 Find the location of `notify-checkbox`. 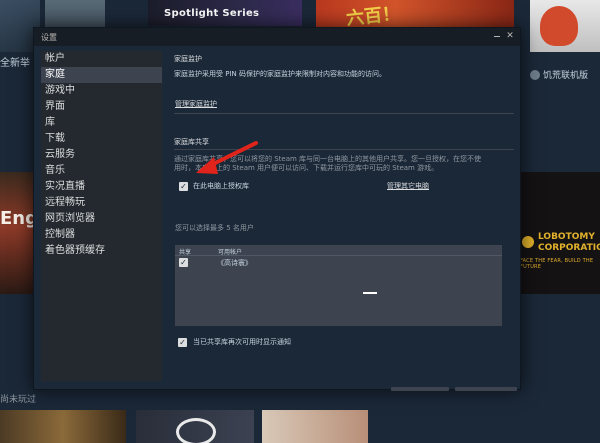

notify-checkbox is located at coordinates (182, 342).